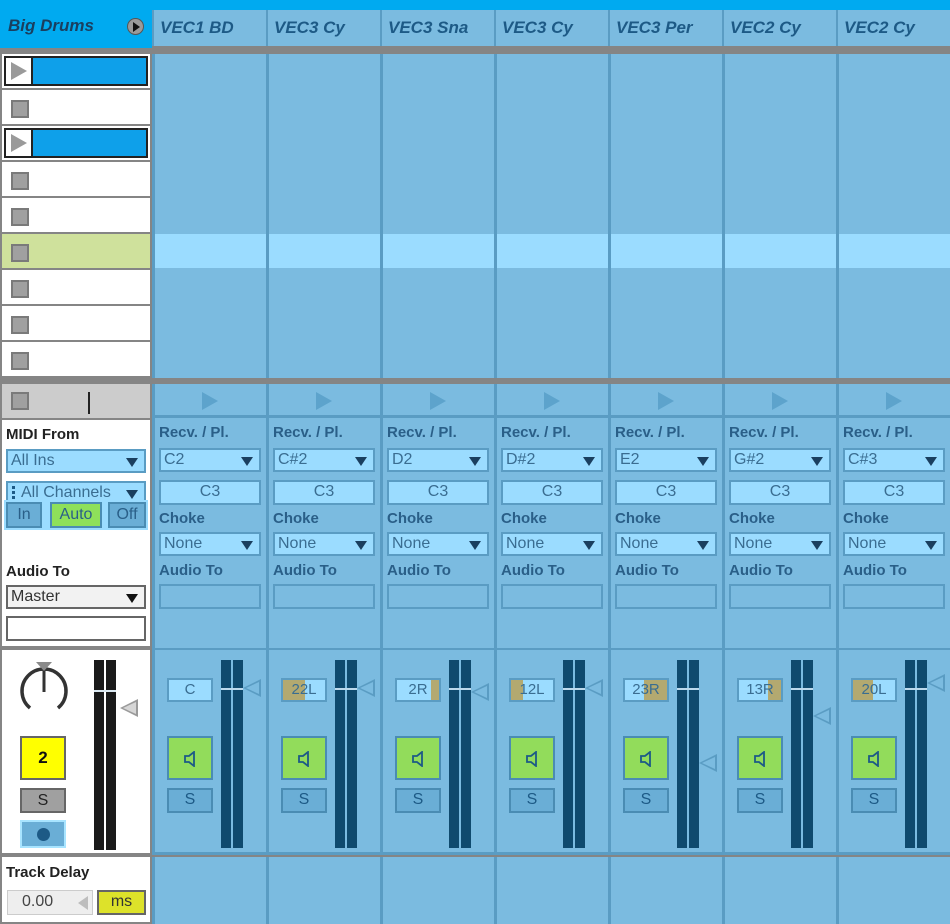 This screenshot has height=924, width=950. I want to click on group-track-header: Big Drums, so click(76, 24).